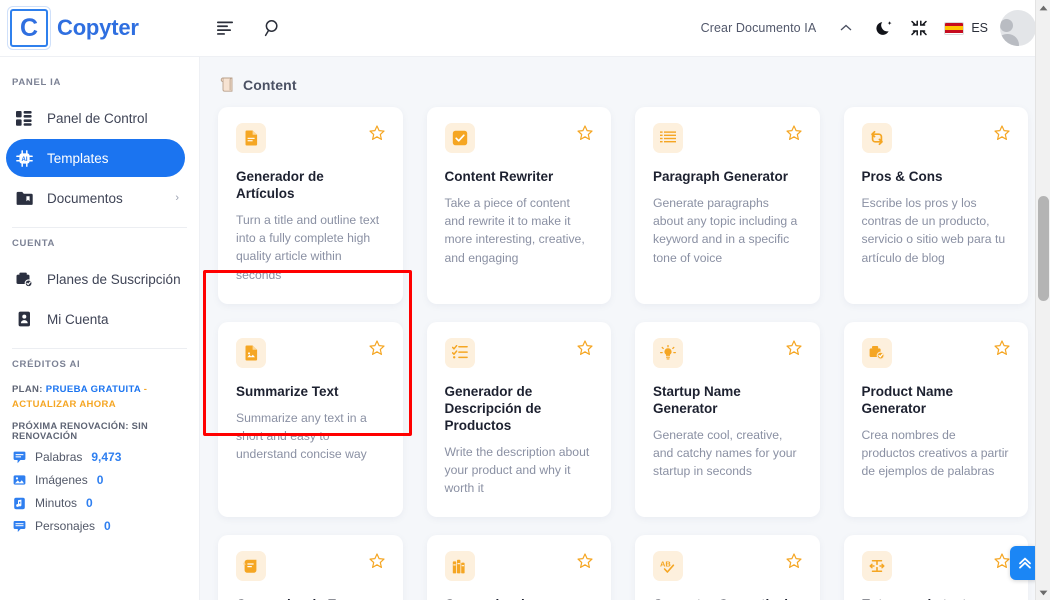  I want to click on sidebar-item-label: Documentos, so click(85, 198).